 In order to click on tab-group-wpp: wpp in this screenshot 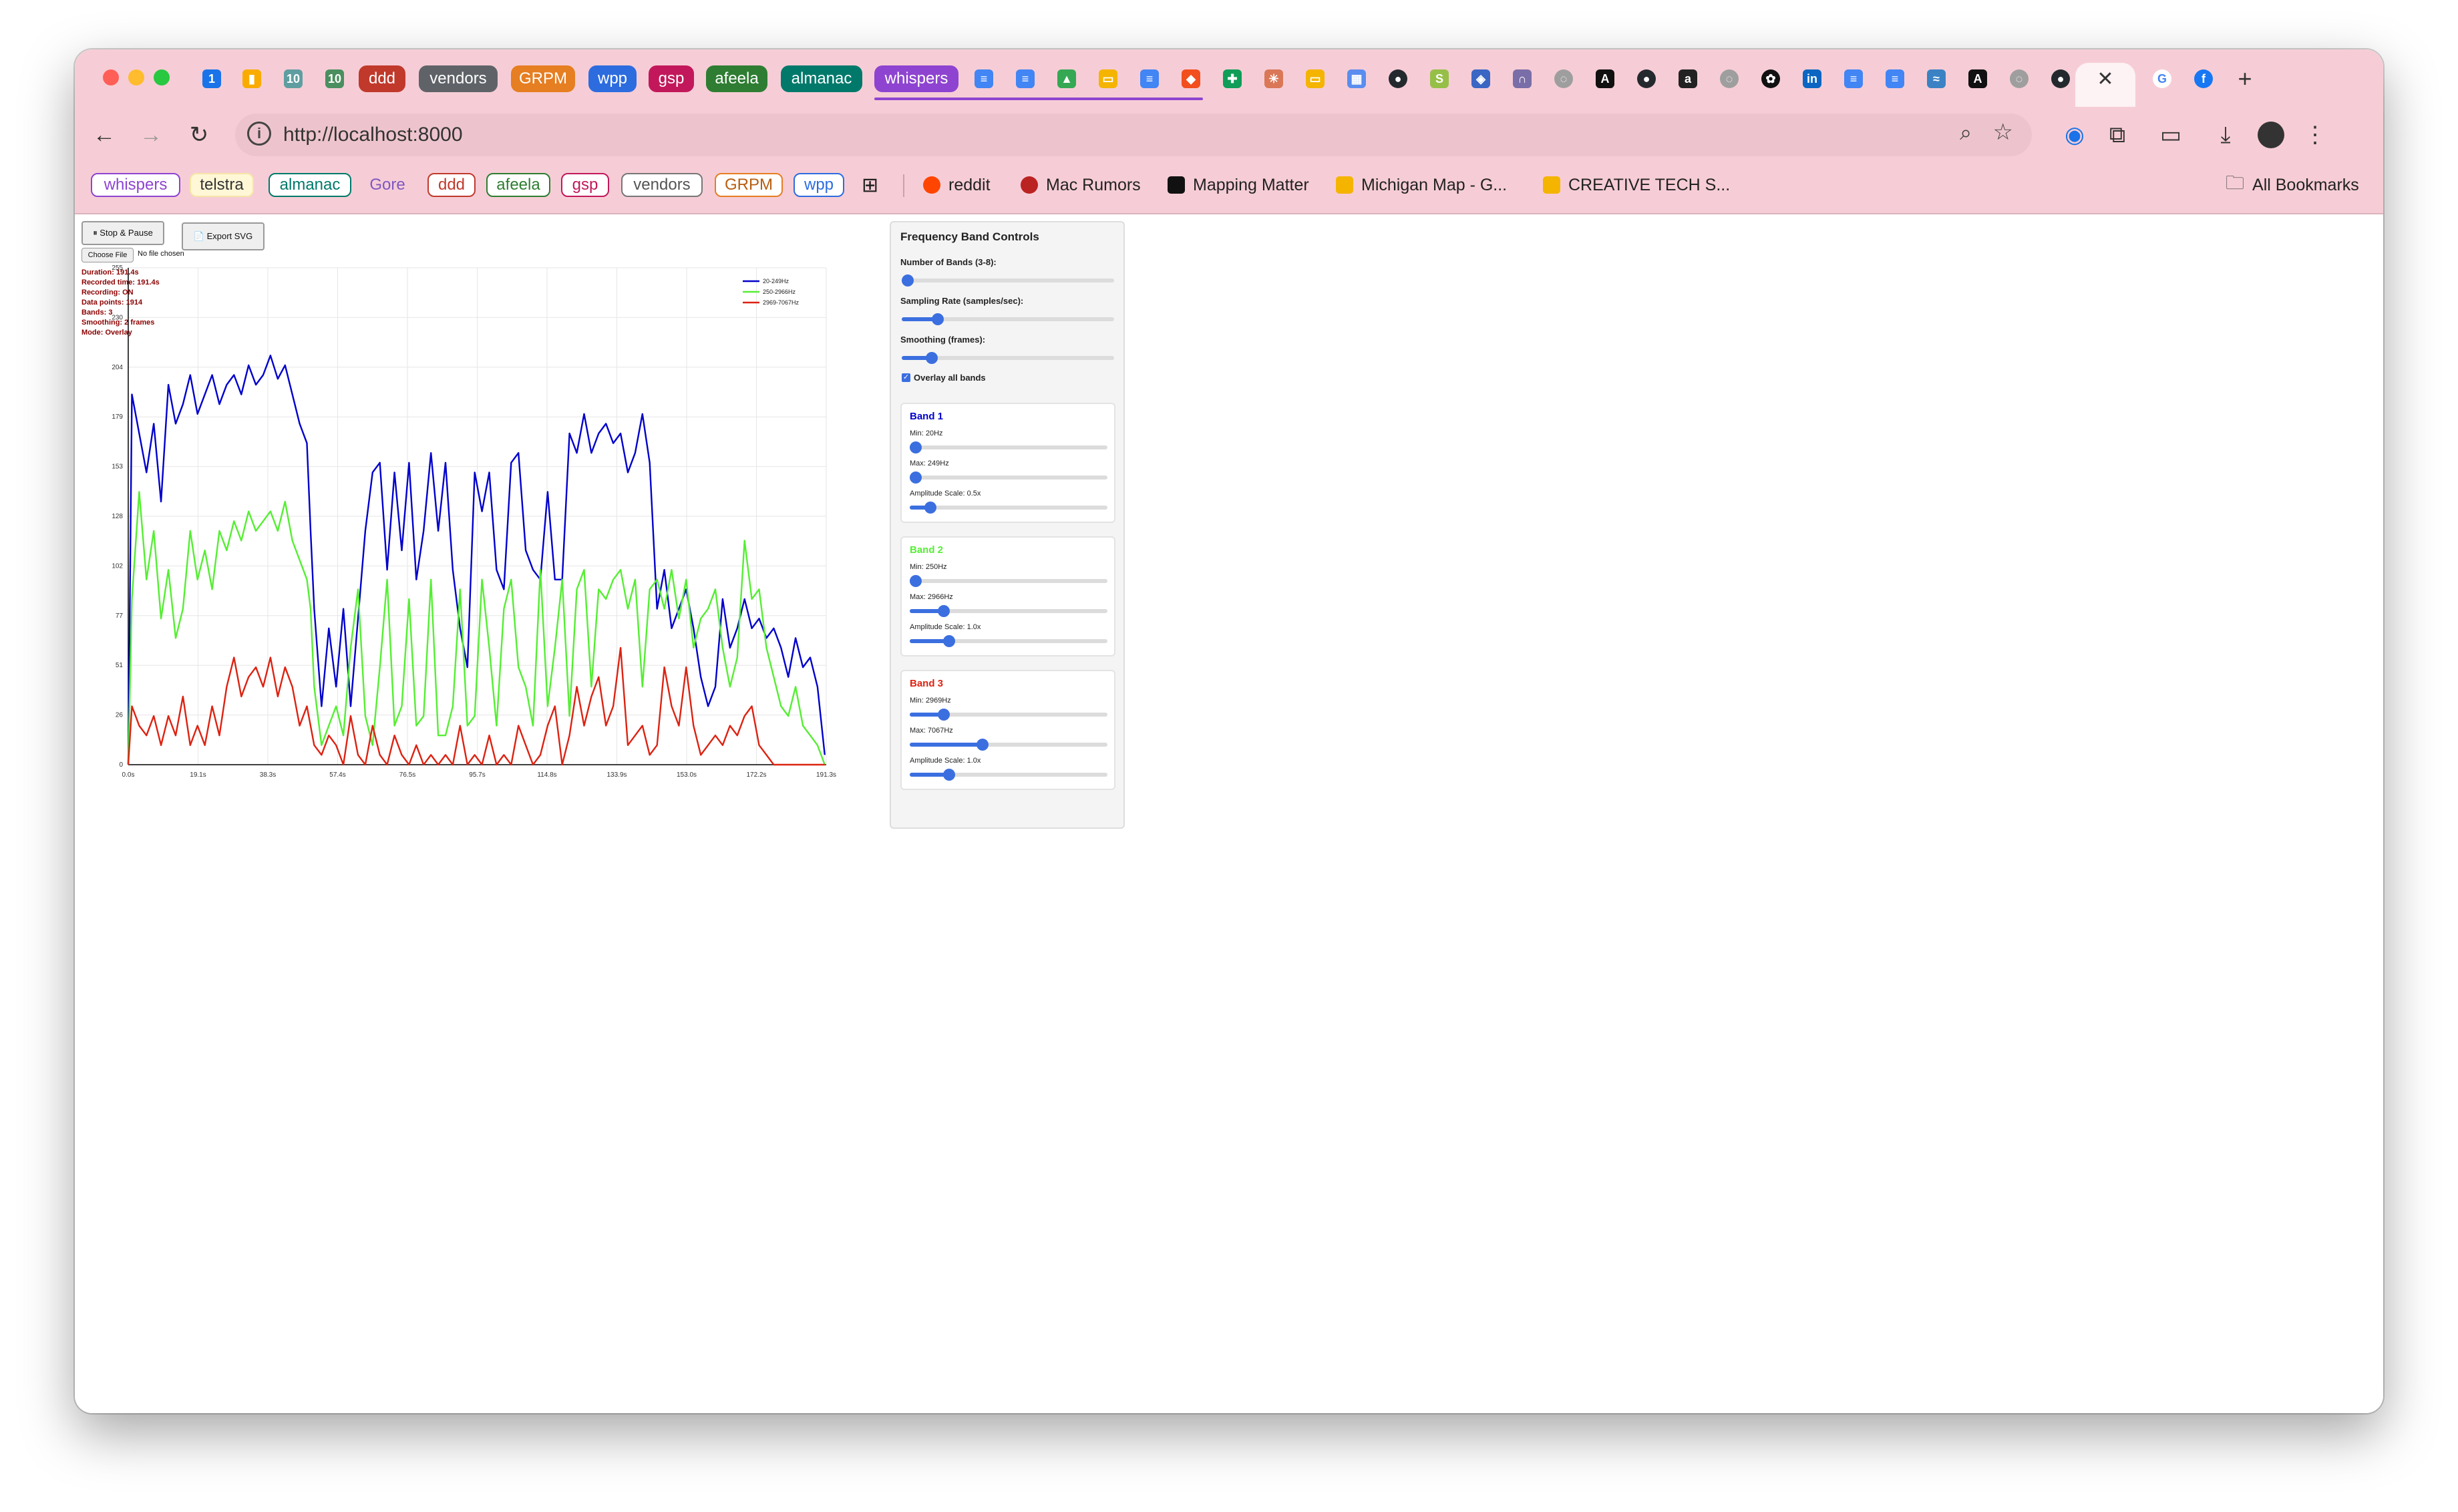, I will do `click(612, 78)`.